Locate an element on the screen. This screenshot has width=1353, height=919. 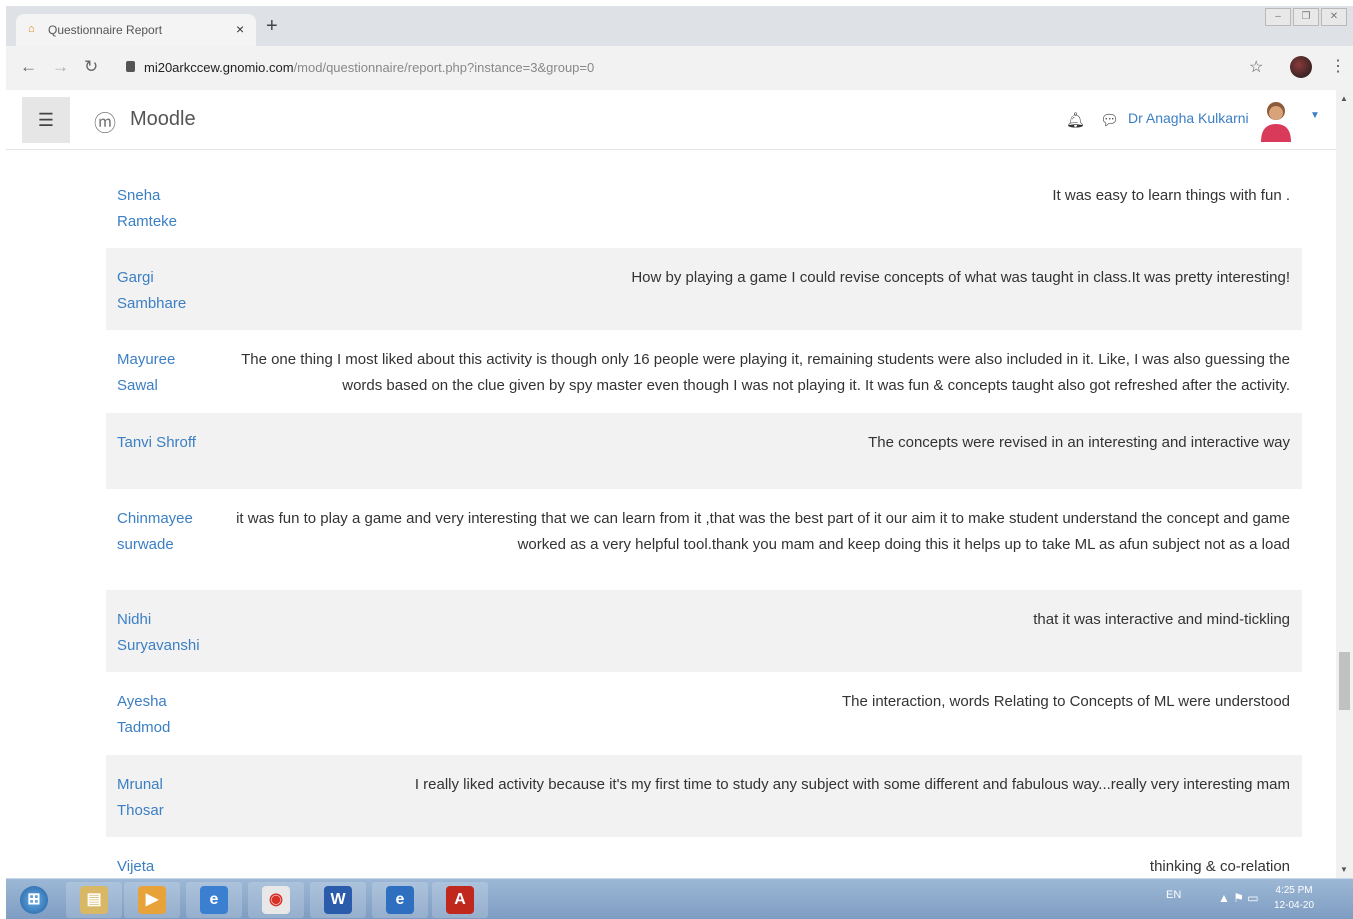
scroll-up-icon: ▲ is located at coordinates (1344, 98).